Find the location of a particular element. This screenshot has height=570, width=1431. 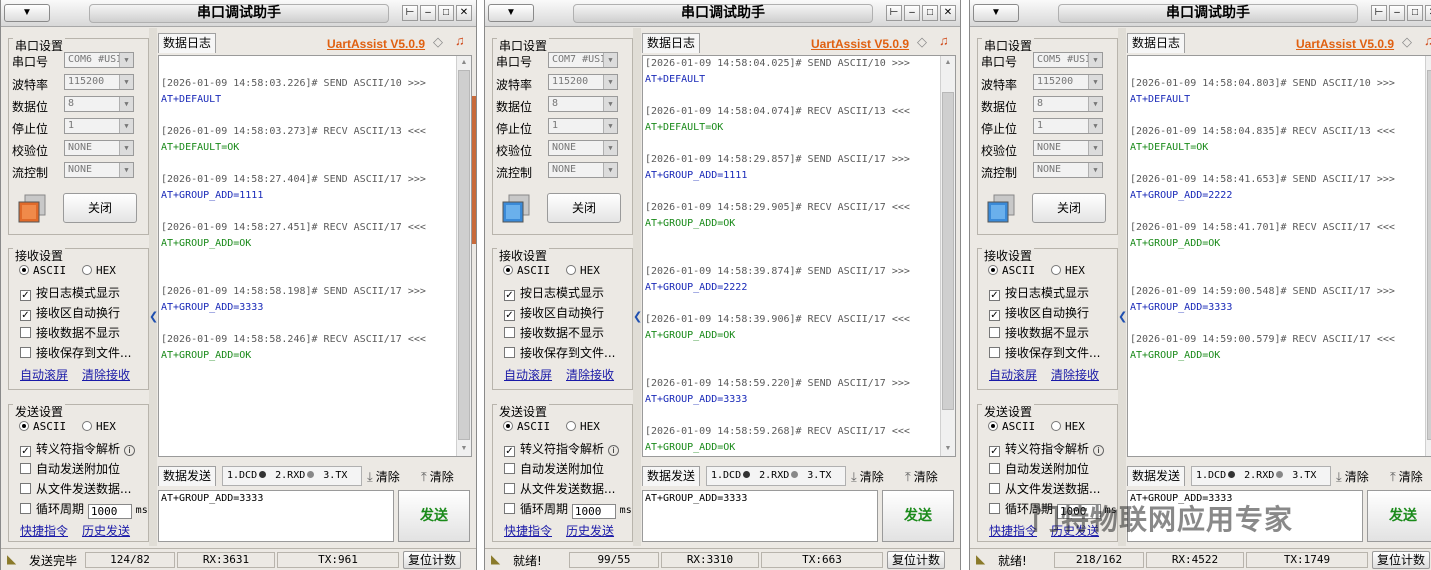

log-scrollbar: ▲ ▼ is located at coordinates (947, 256).